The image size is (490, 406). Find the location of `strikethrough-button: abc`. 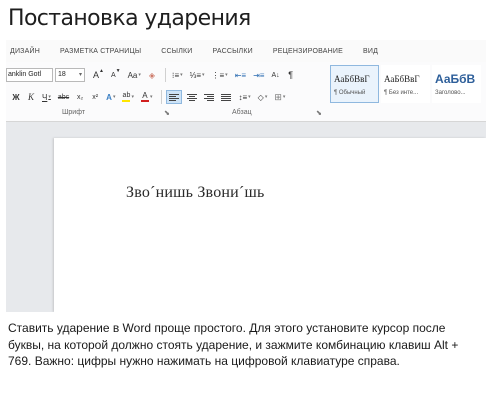

strikethrough-button: abc is located at coordinates (63, 97).